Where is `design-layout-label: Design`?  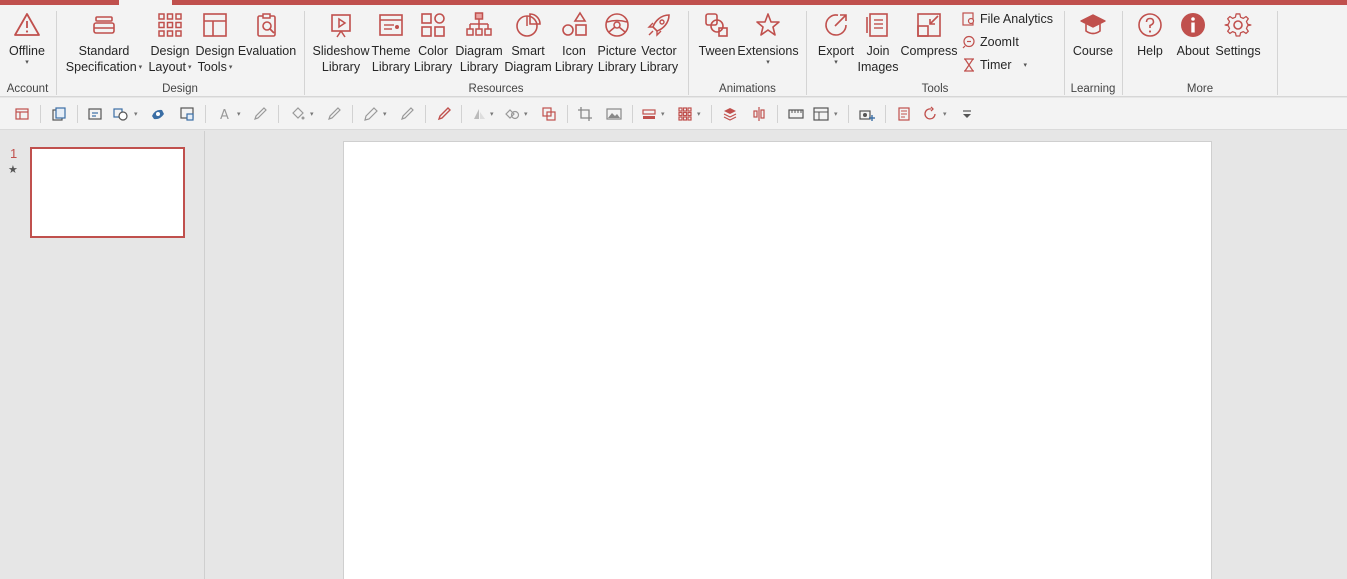
design-layout-label: Design is located at coordinates (170, 51).